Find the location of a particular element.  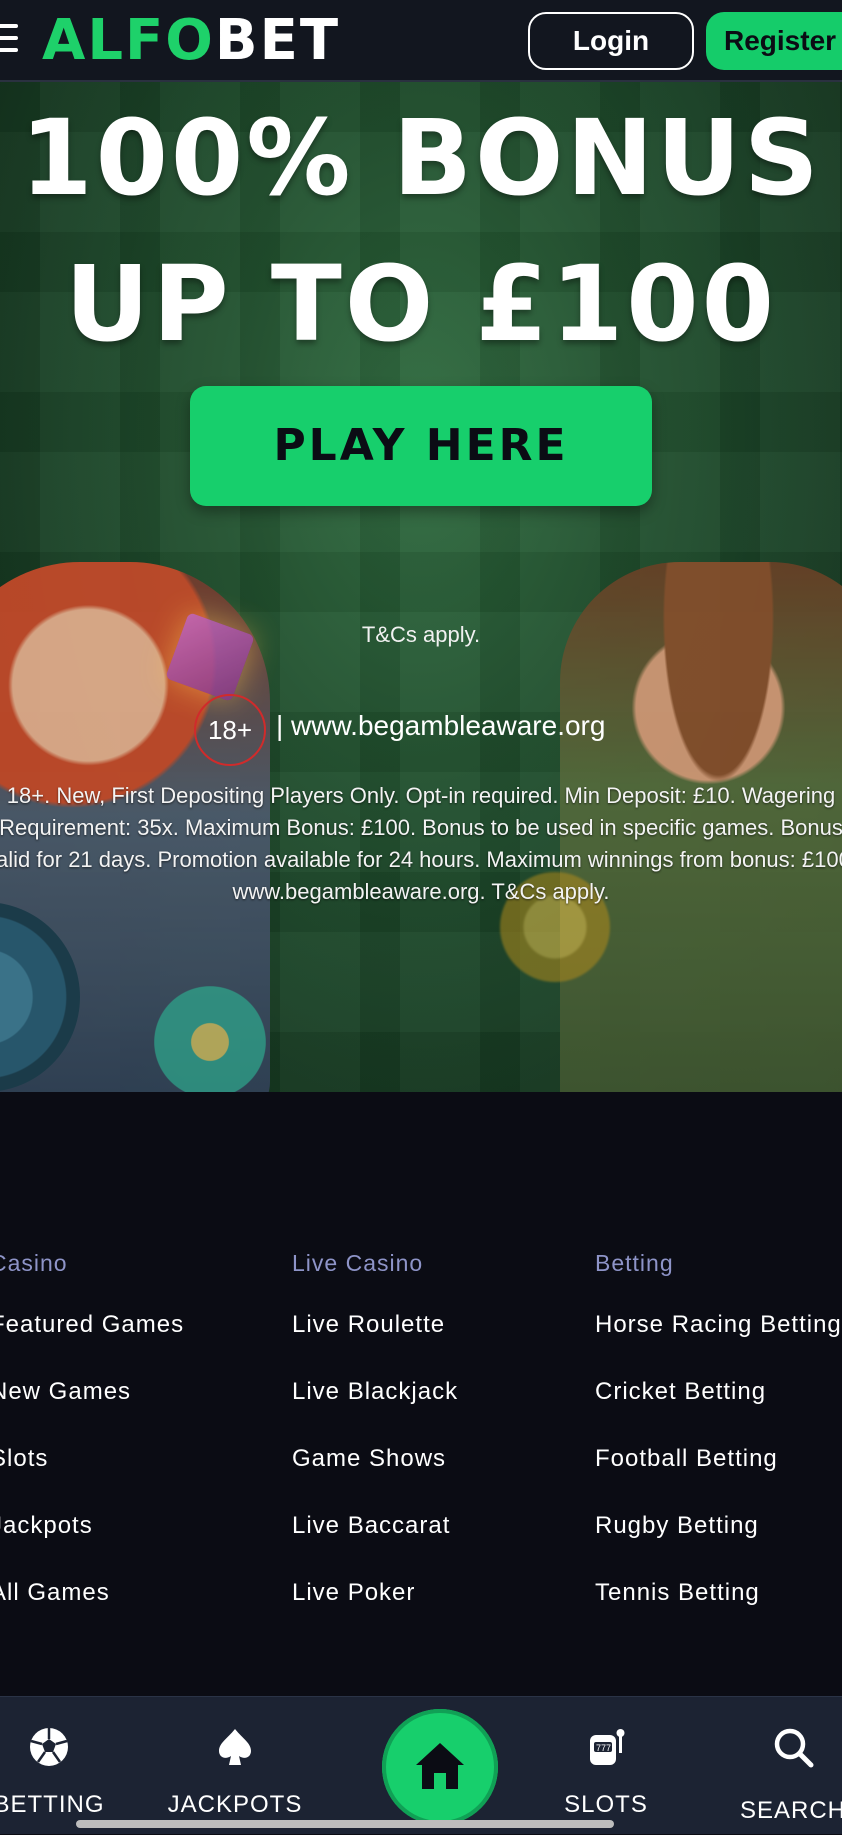

footer-link: Slots is located at coordinates (92, 1478).